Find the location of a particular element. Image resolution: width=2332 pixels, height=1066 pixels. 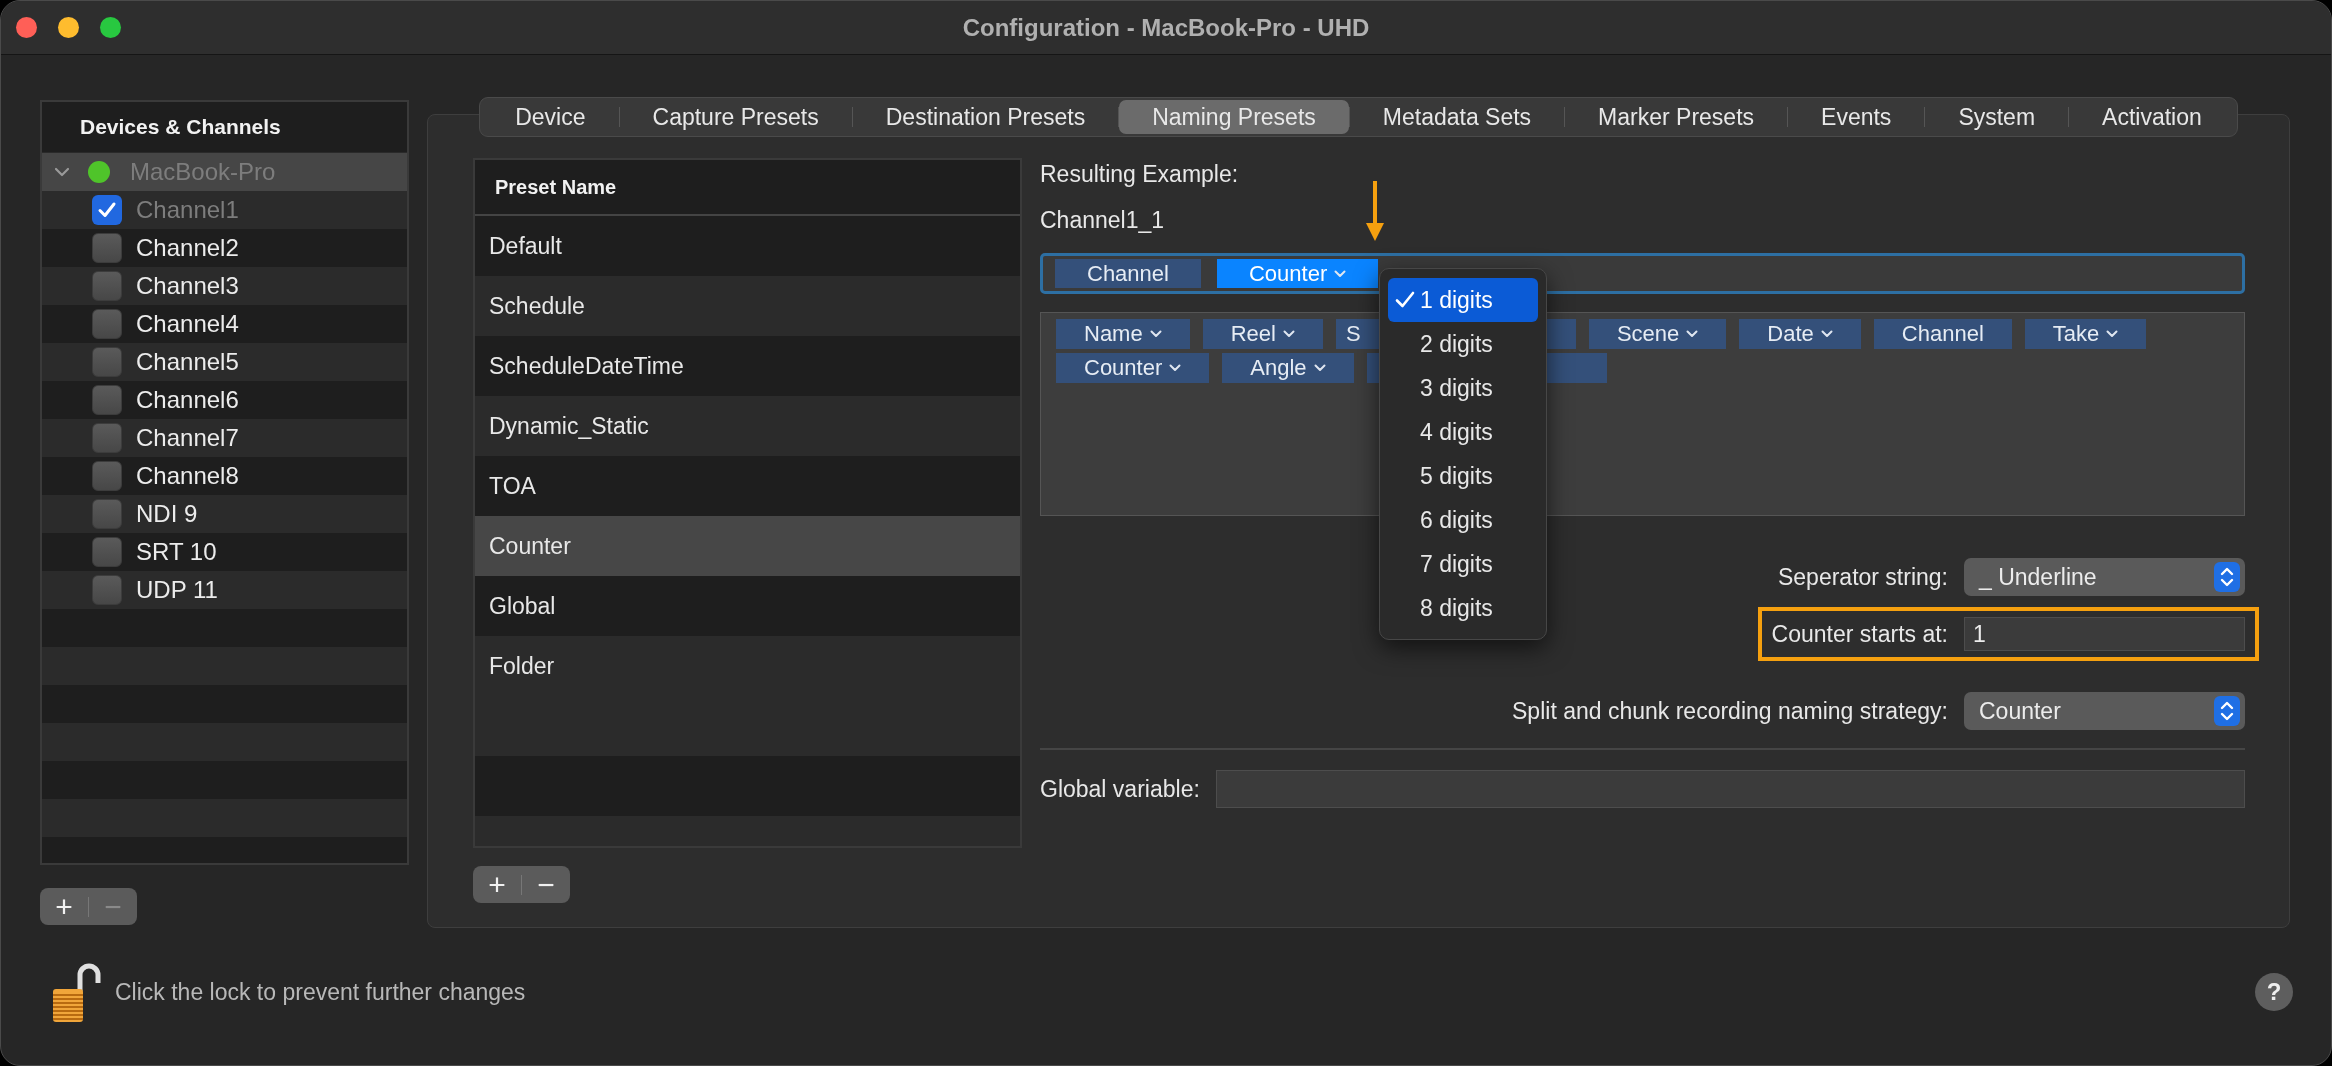

preset-row: Folder is located at coordinates (747, 666).